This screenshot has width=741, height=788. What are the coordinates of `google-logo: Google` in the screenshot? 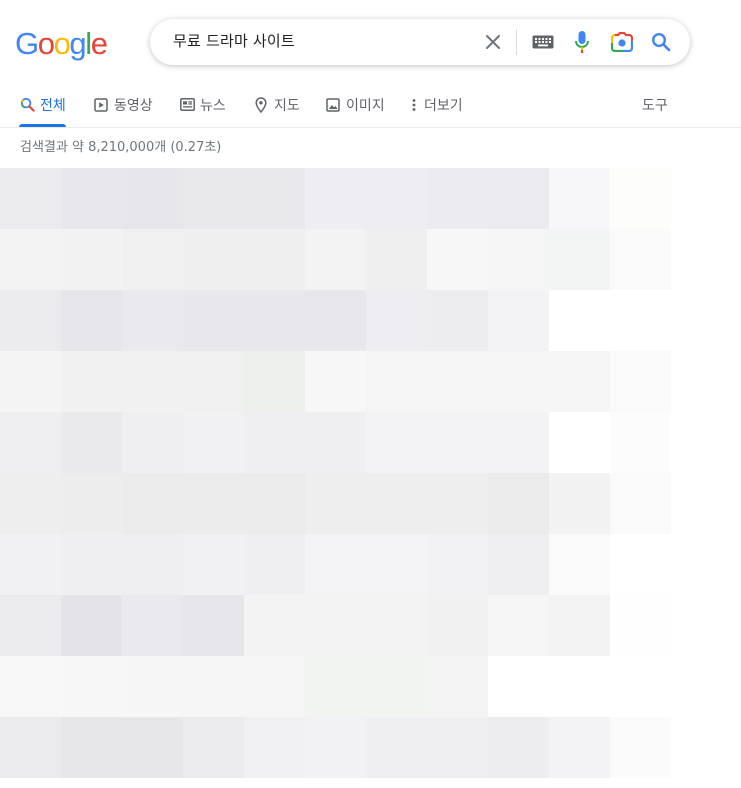 It's located at (61, 44).